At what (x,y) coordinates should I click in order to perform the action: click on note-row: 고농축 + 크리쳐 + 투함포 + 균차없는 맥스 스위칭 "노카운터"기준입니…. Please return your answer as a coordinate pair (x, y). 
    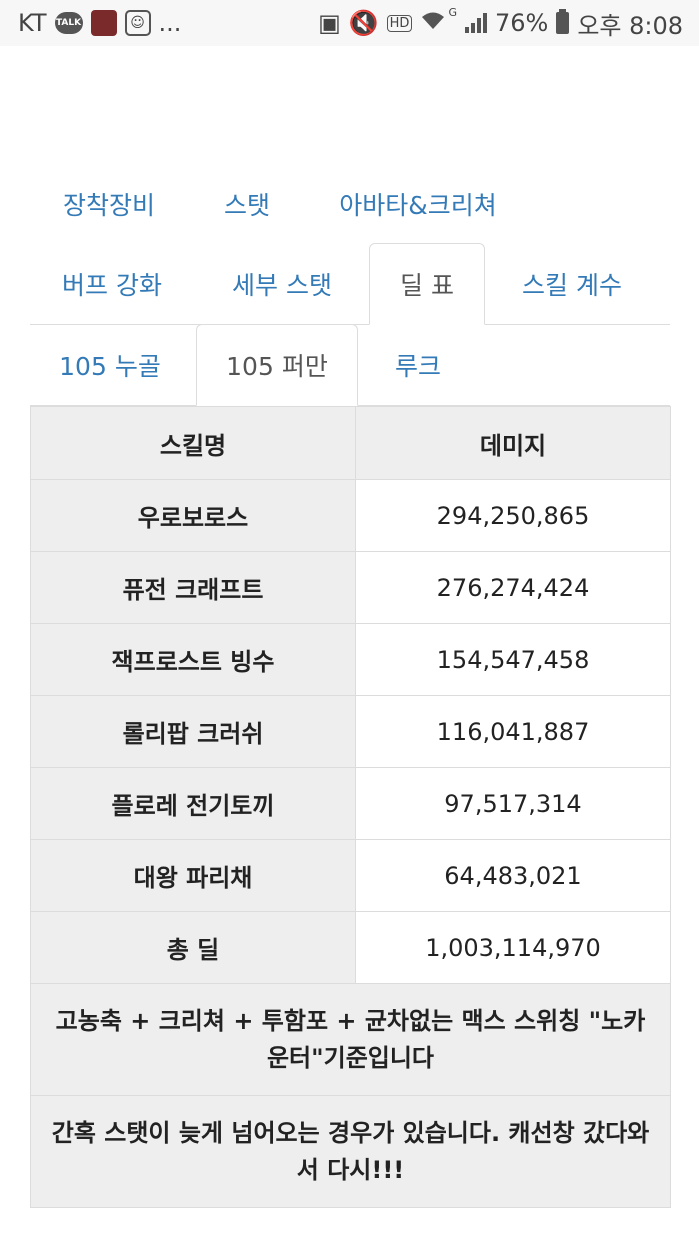
    Looking at the image, I should click on (350, 1039).